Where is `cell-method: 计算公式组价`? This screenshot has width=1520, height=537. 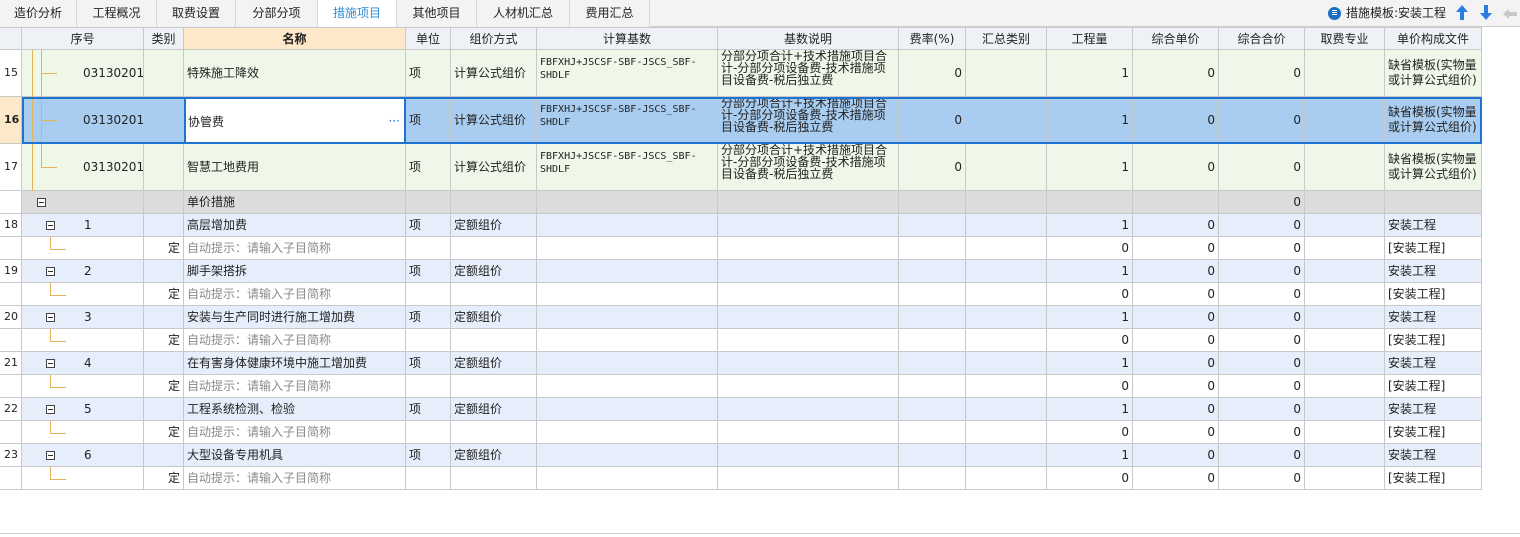
cell-method: 计算公式组价 is located at coordinates (494, 120).